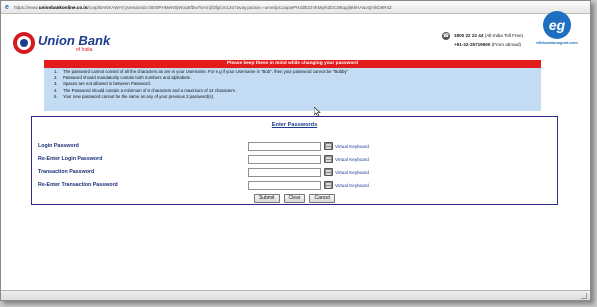  I want to click on watermark-emblem-icon: eg, so click(557, 25).